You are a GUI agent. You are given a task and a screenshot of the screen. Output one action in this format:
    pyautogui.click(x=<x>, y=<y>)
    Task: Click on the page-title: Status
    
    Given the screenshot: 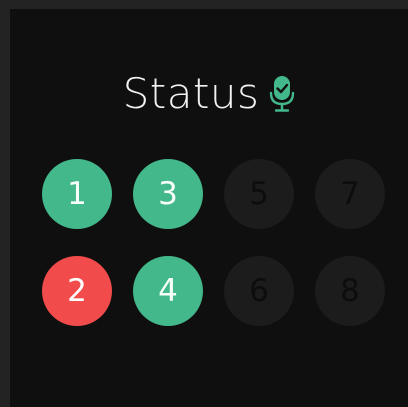 What is the action you would take?
    pyautogui.click(x=191, y=93)
    